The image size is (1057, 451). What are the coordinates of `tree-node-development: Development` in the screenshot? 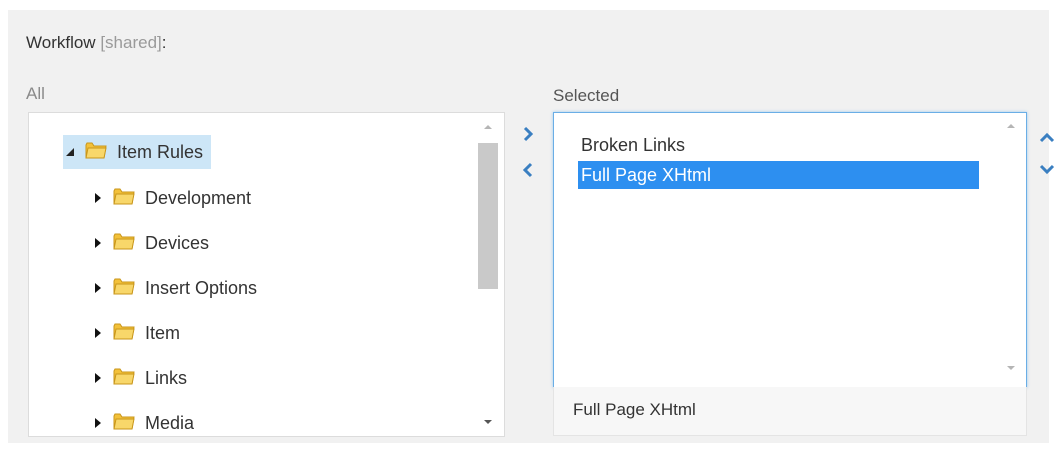 It's located at (171, 198).